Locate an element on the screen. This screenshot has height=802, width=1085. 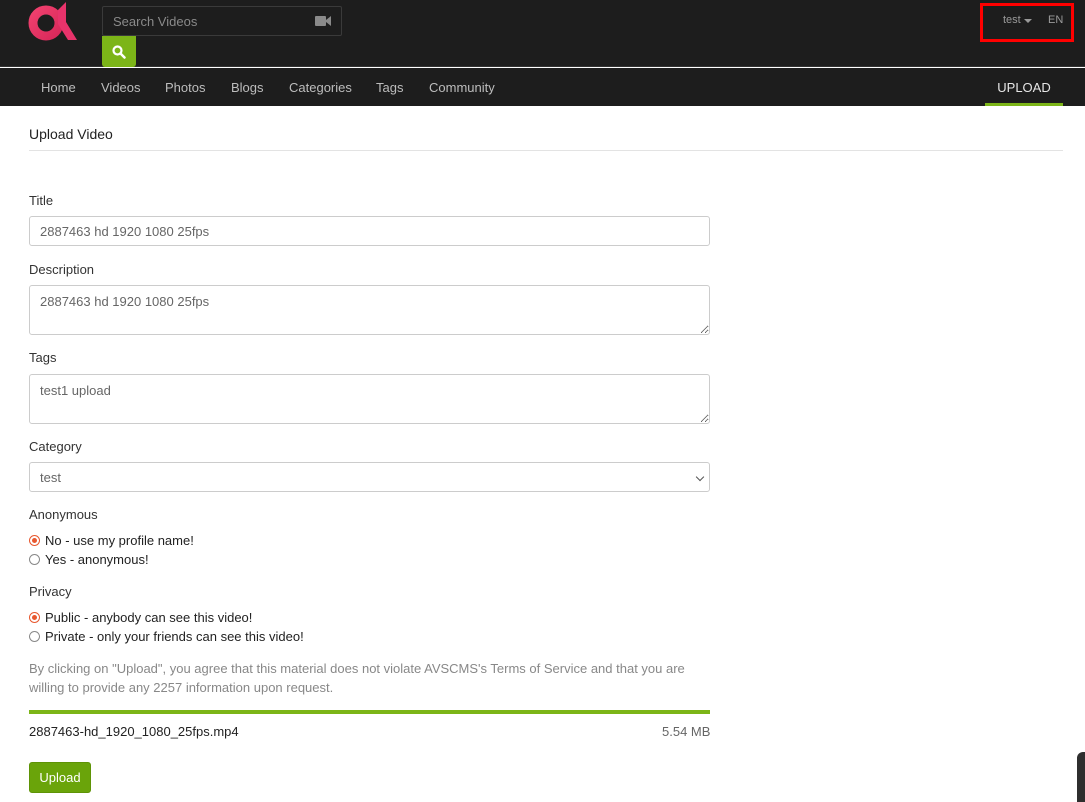
nav-categories: Categories is located at coordinates (320, 87).